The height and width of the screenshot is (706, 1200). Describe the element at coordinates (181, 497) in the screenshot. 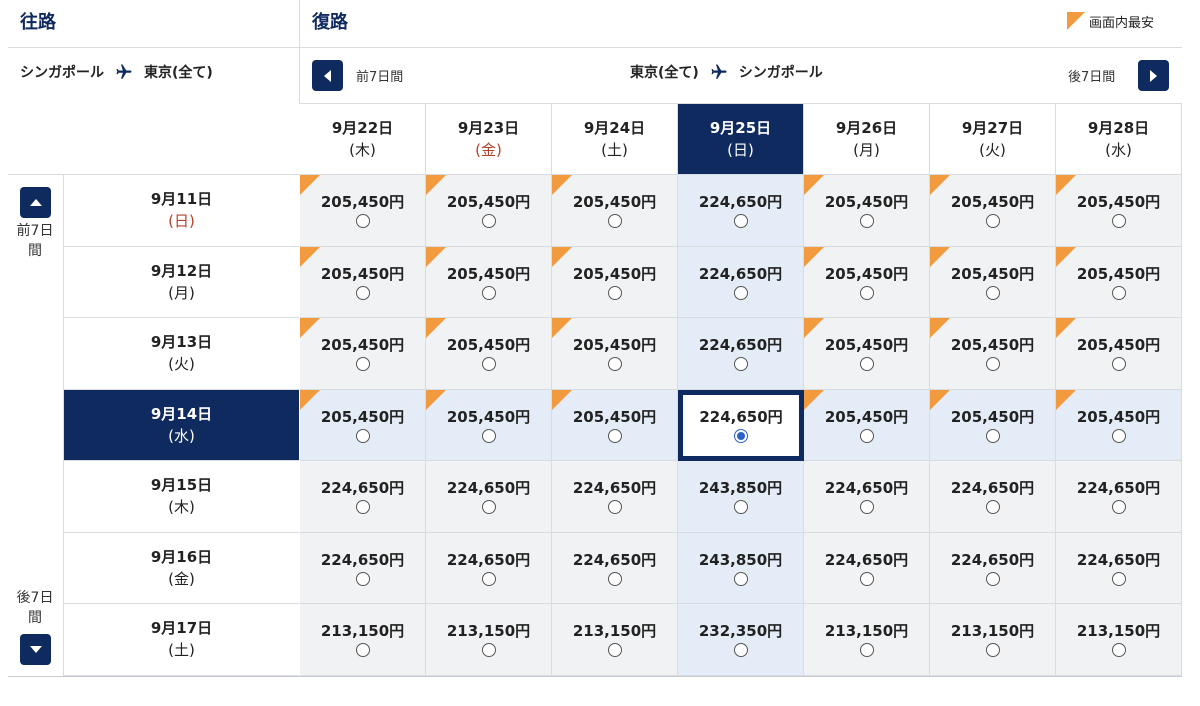

I see `outbound-date-header: 9月15日 (木)` at that location.